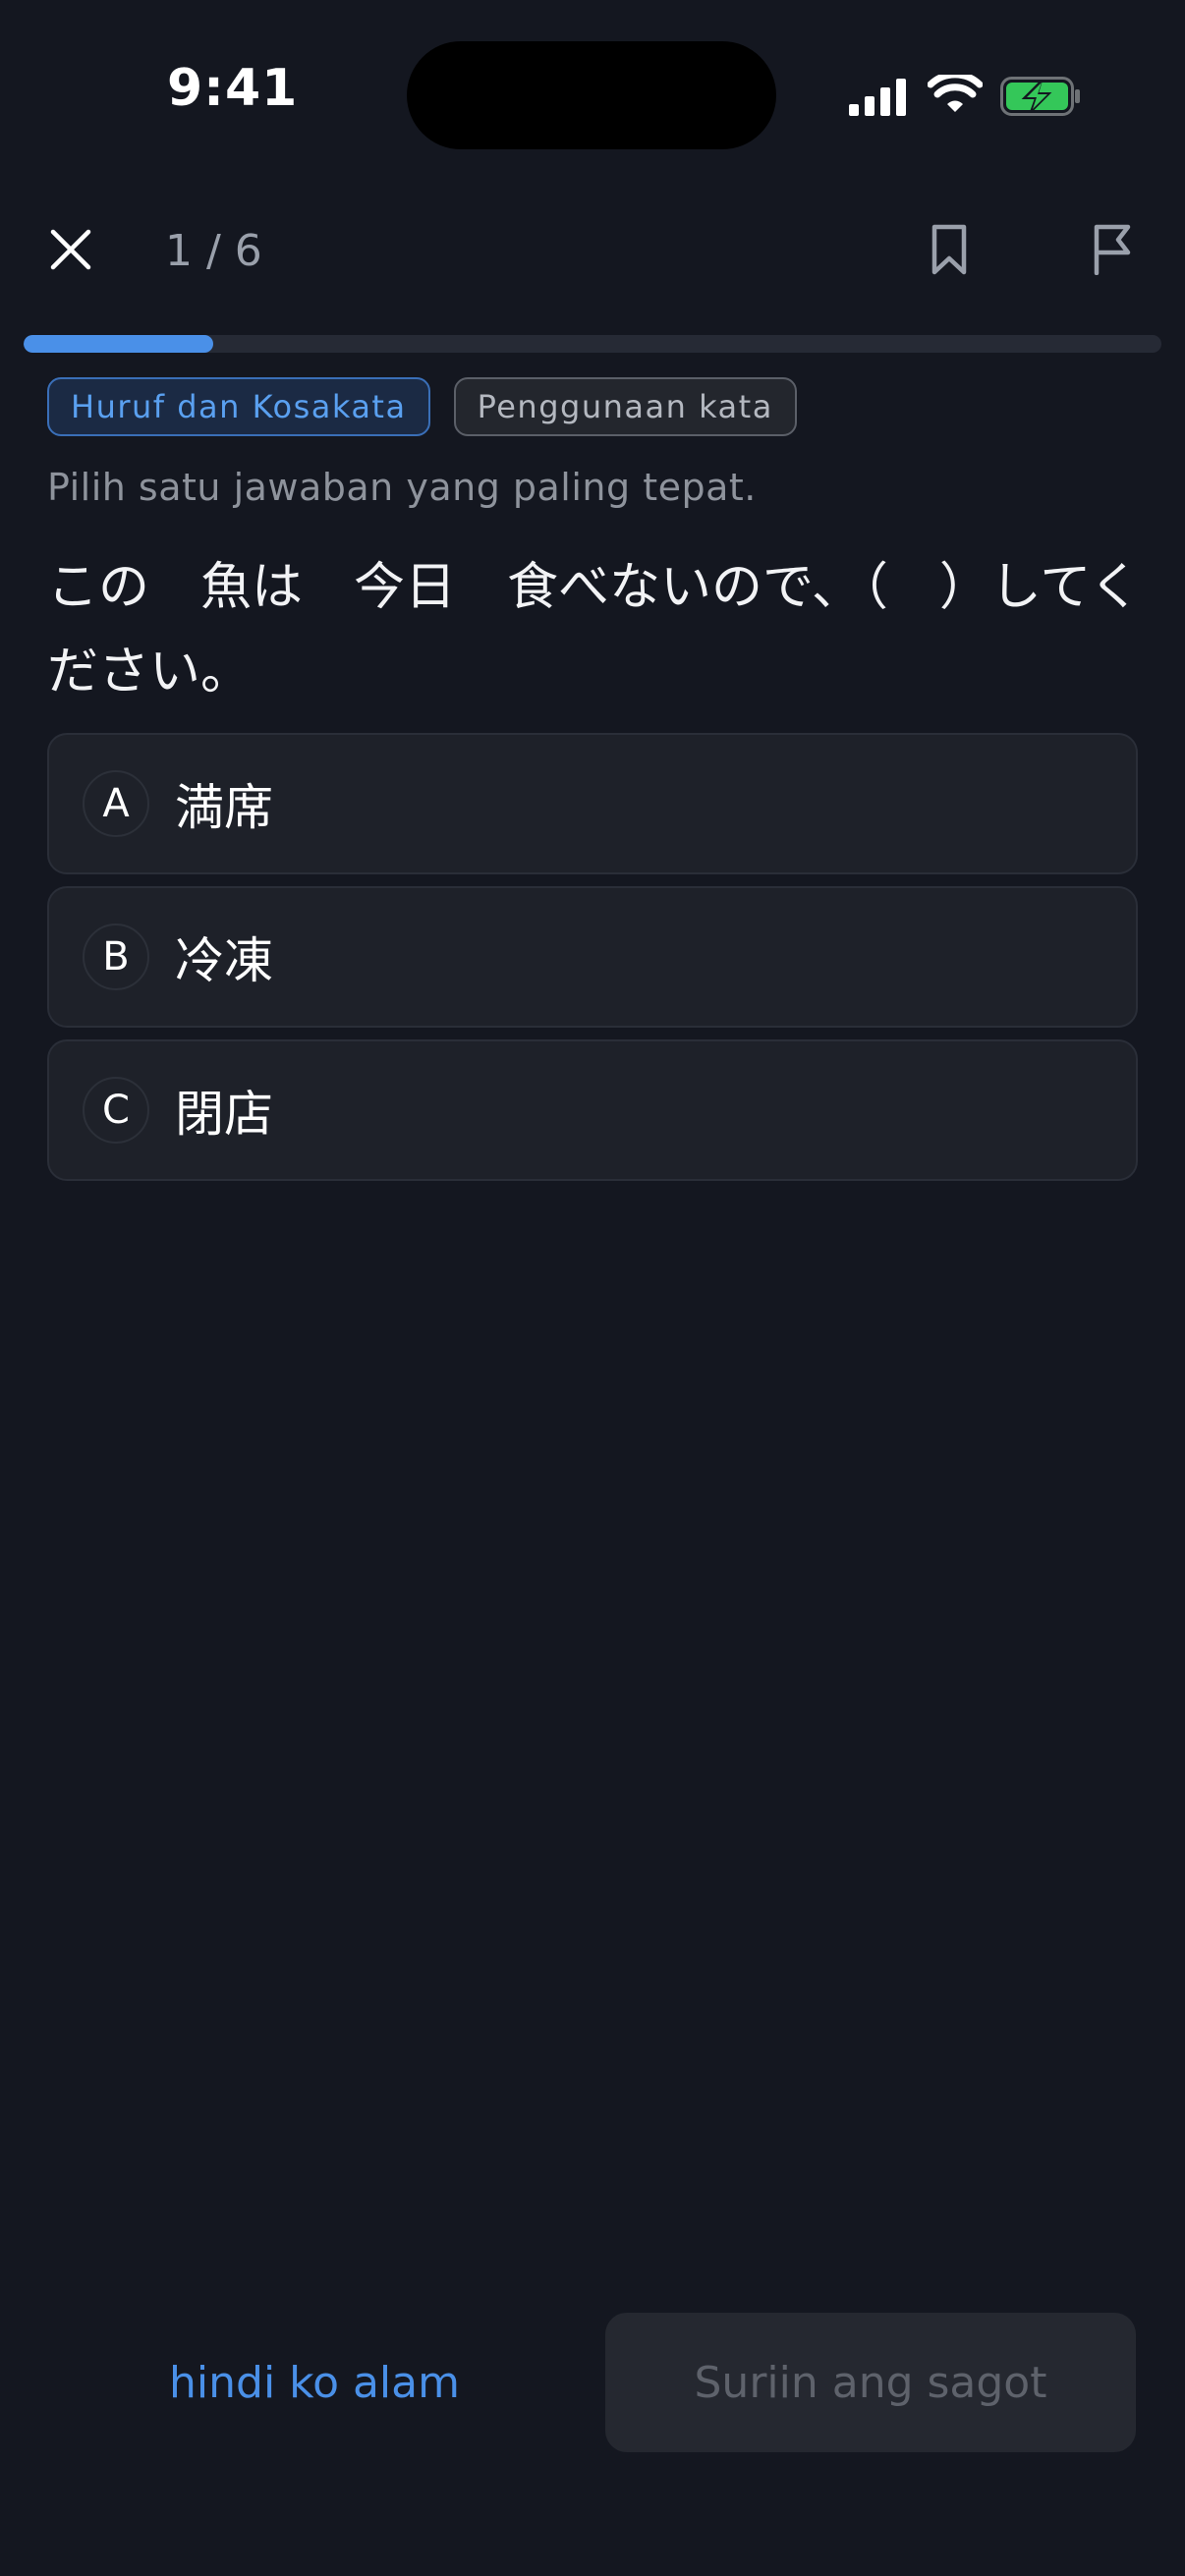 The image size is (1185, 2576). I want to click on answer-option-c: C 閉店, so click(592, 1110).